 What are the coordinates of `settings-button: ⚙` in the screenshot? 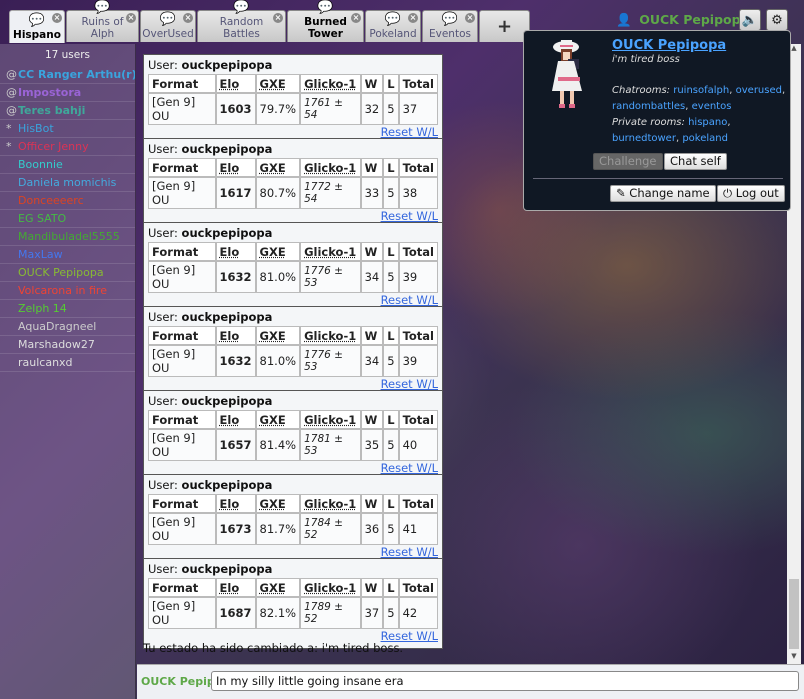 It's located at (777, 20).